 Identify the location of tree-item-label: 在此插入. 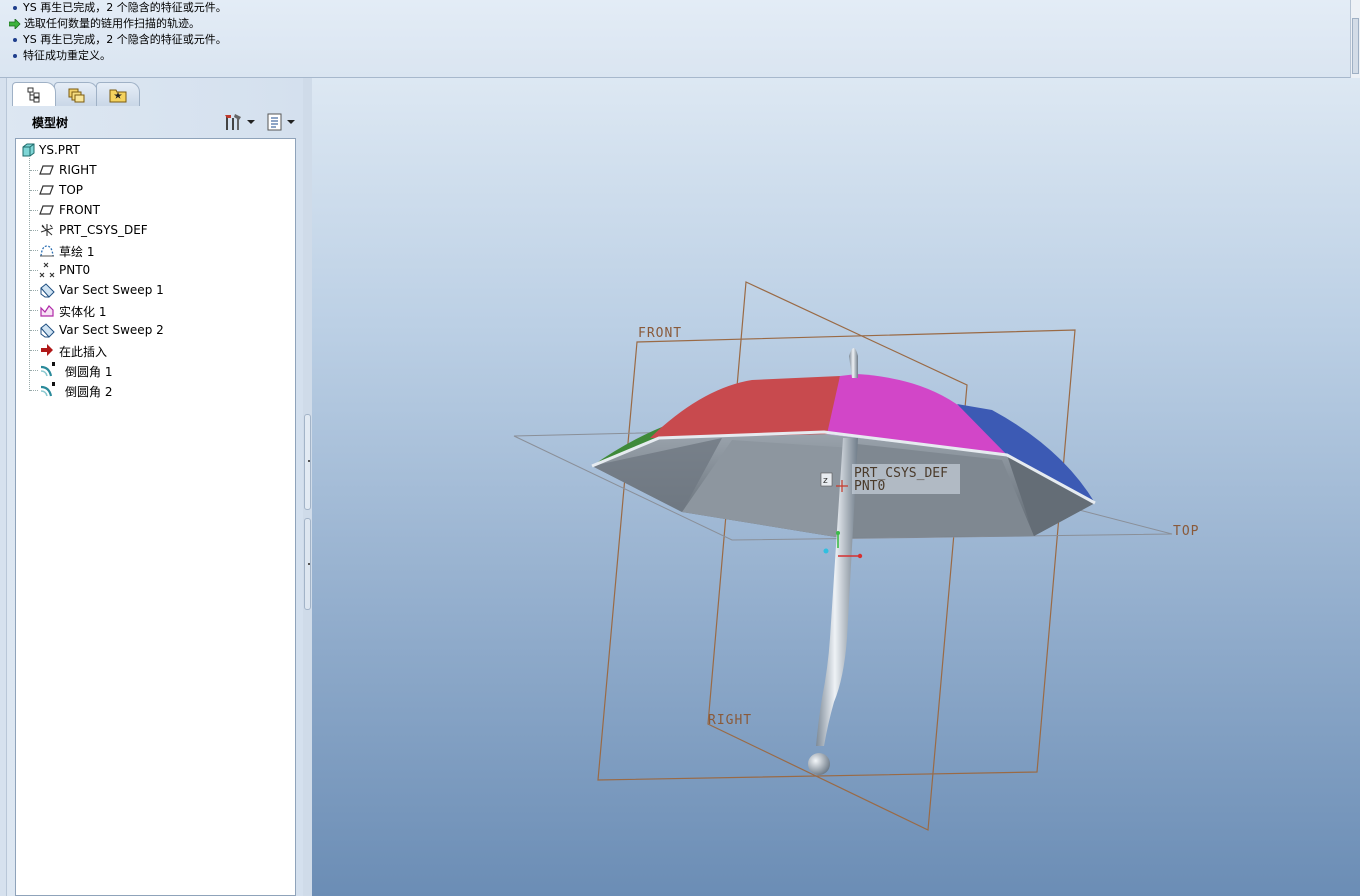
(83, 352).